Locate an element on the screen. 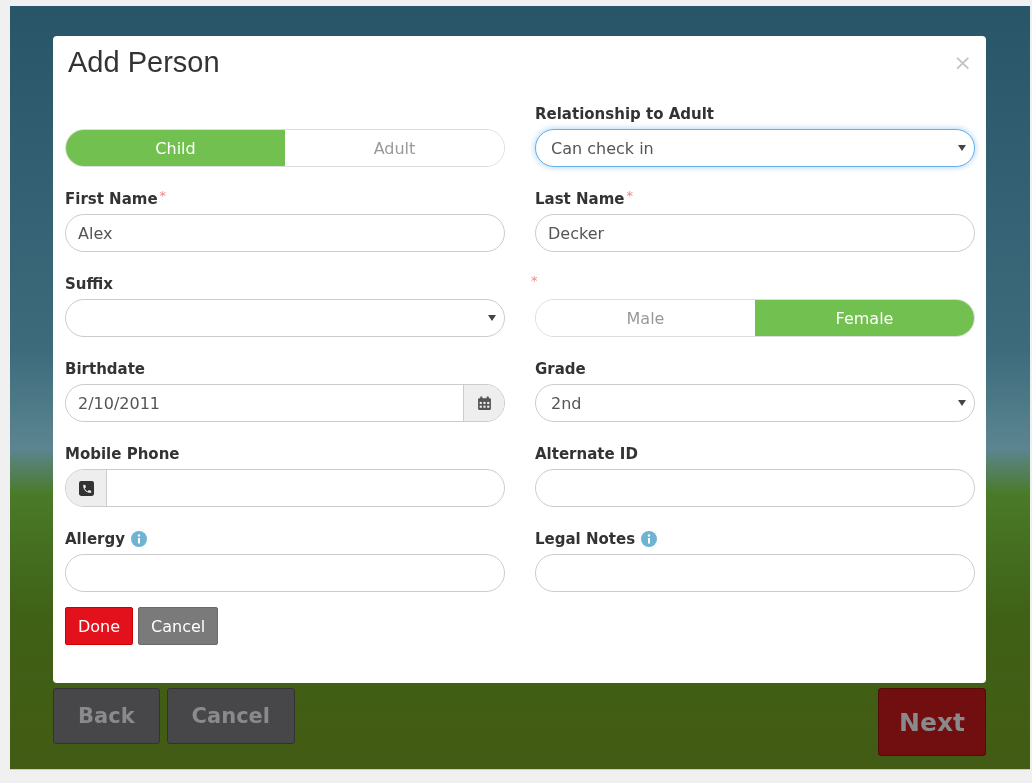 The height and width of the screenshot is (783, 1032). field-label: First Name is located at coordinates (111, 199).